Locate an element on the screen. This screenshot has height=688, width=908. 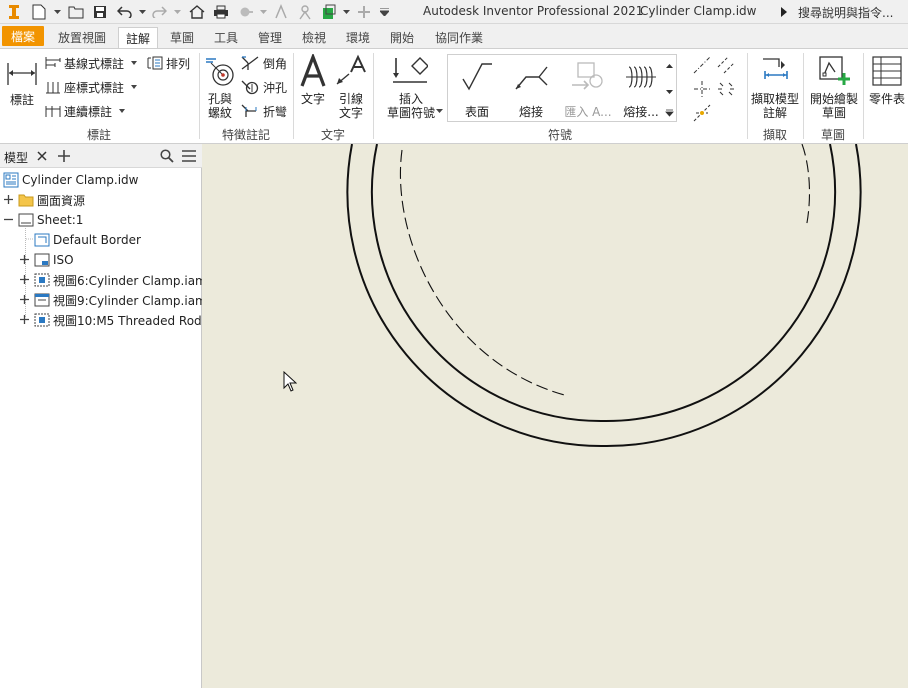
color-dropdown-icon is located at coordinates (263, 12).